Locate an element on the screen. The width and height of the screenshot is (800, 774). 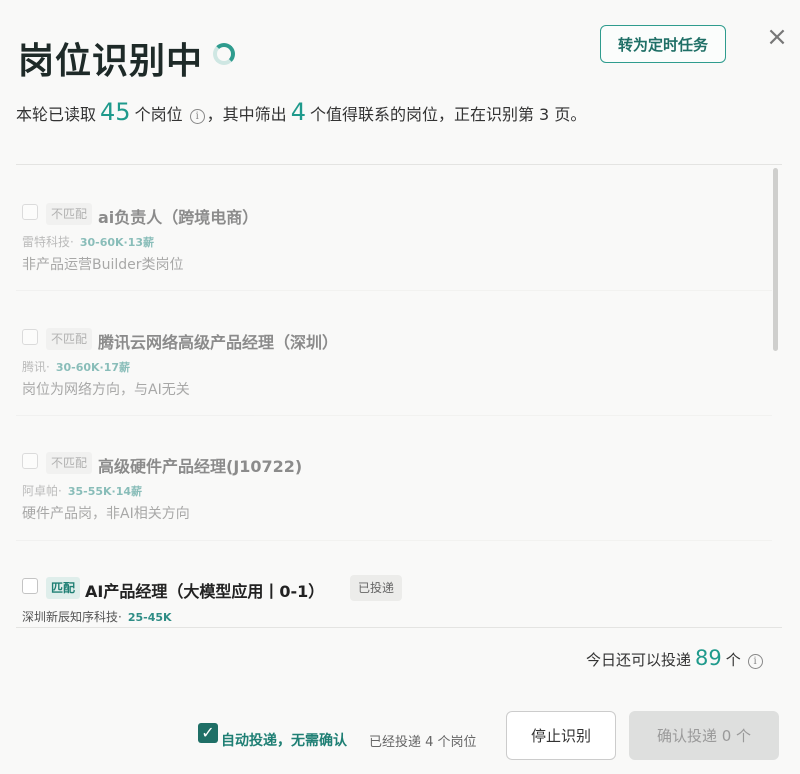
job-title: 腾讯云网络高级产品经理（深圳） is located at coordinates (218, 341).